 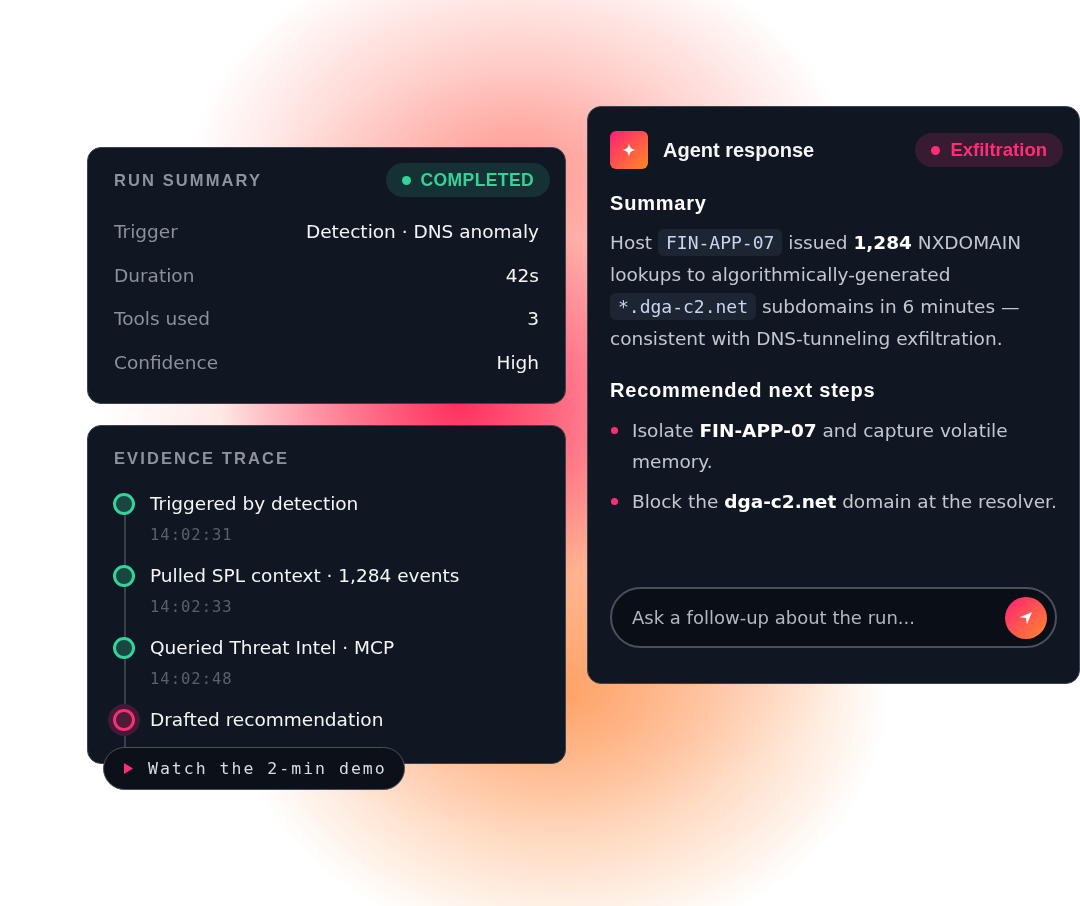 What do you see at coordinates (254, 768) in the screenshot?
I see `watch-demo-button: Watch the 2-min demo` at bounding box center [254, 768].